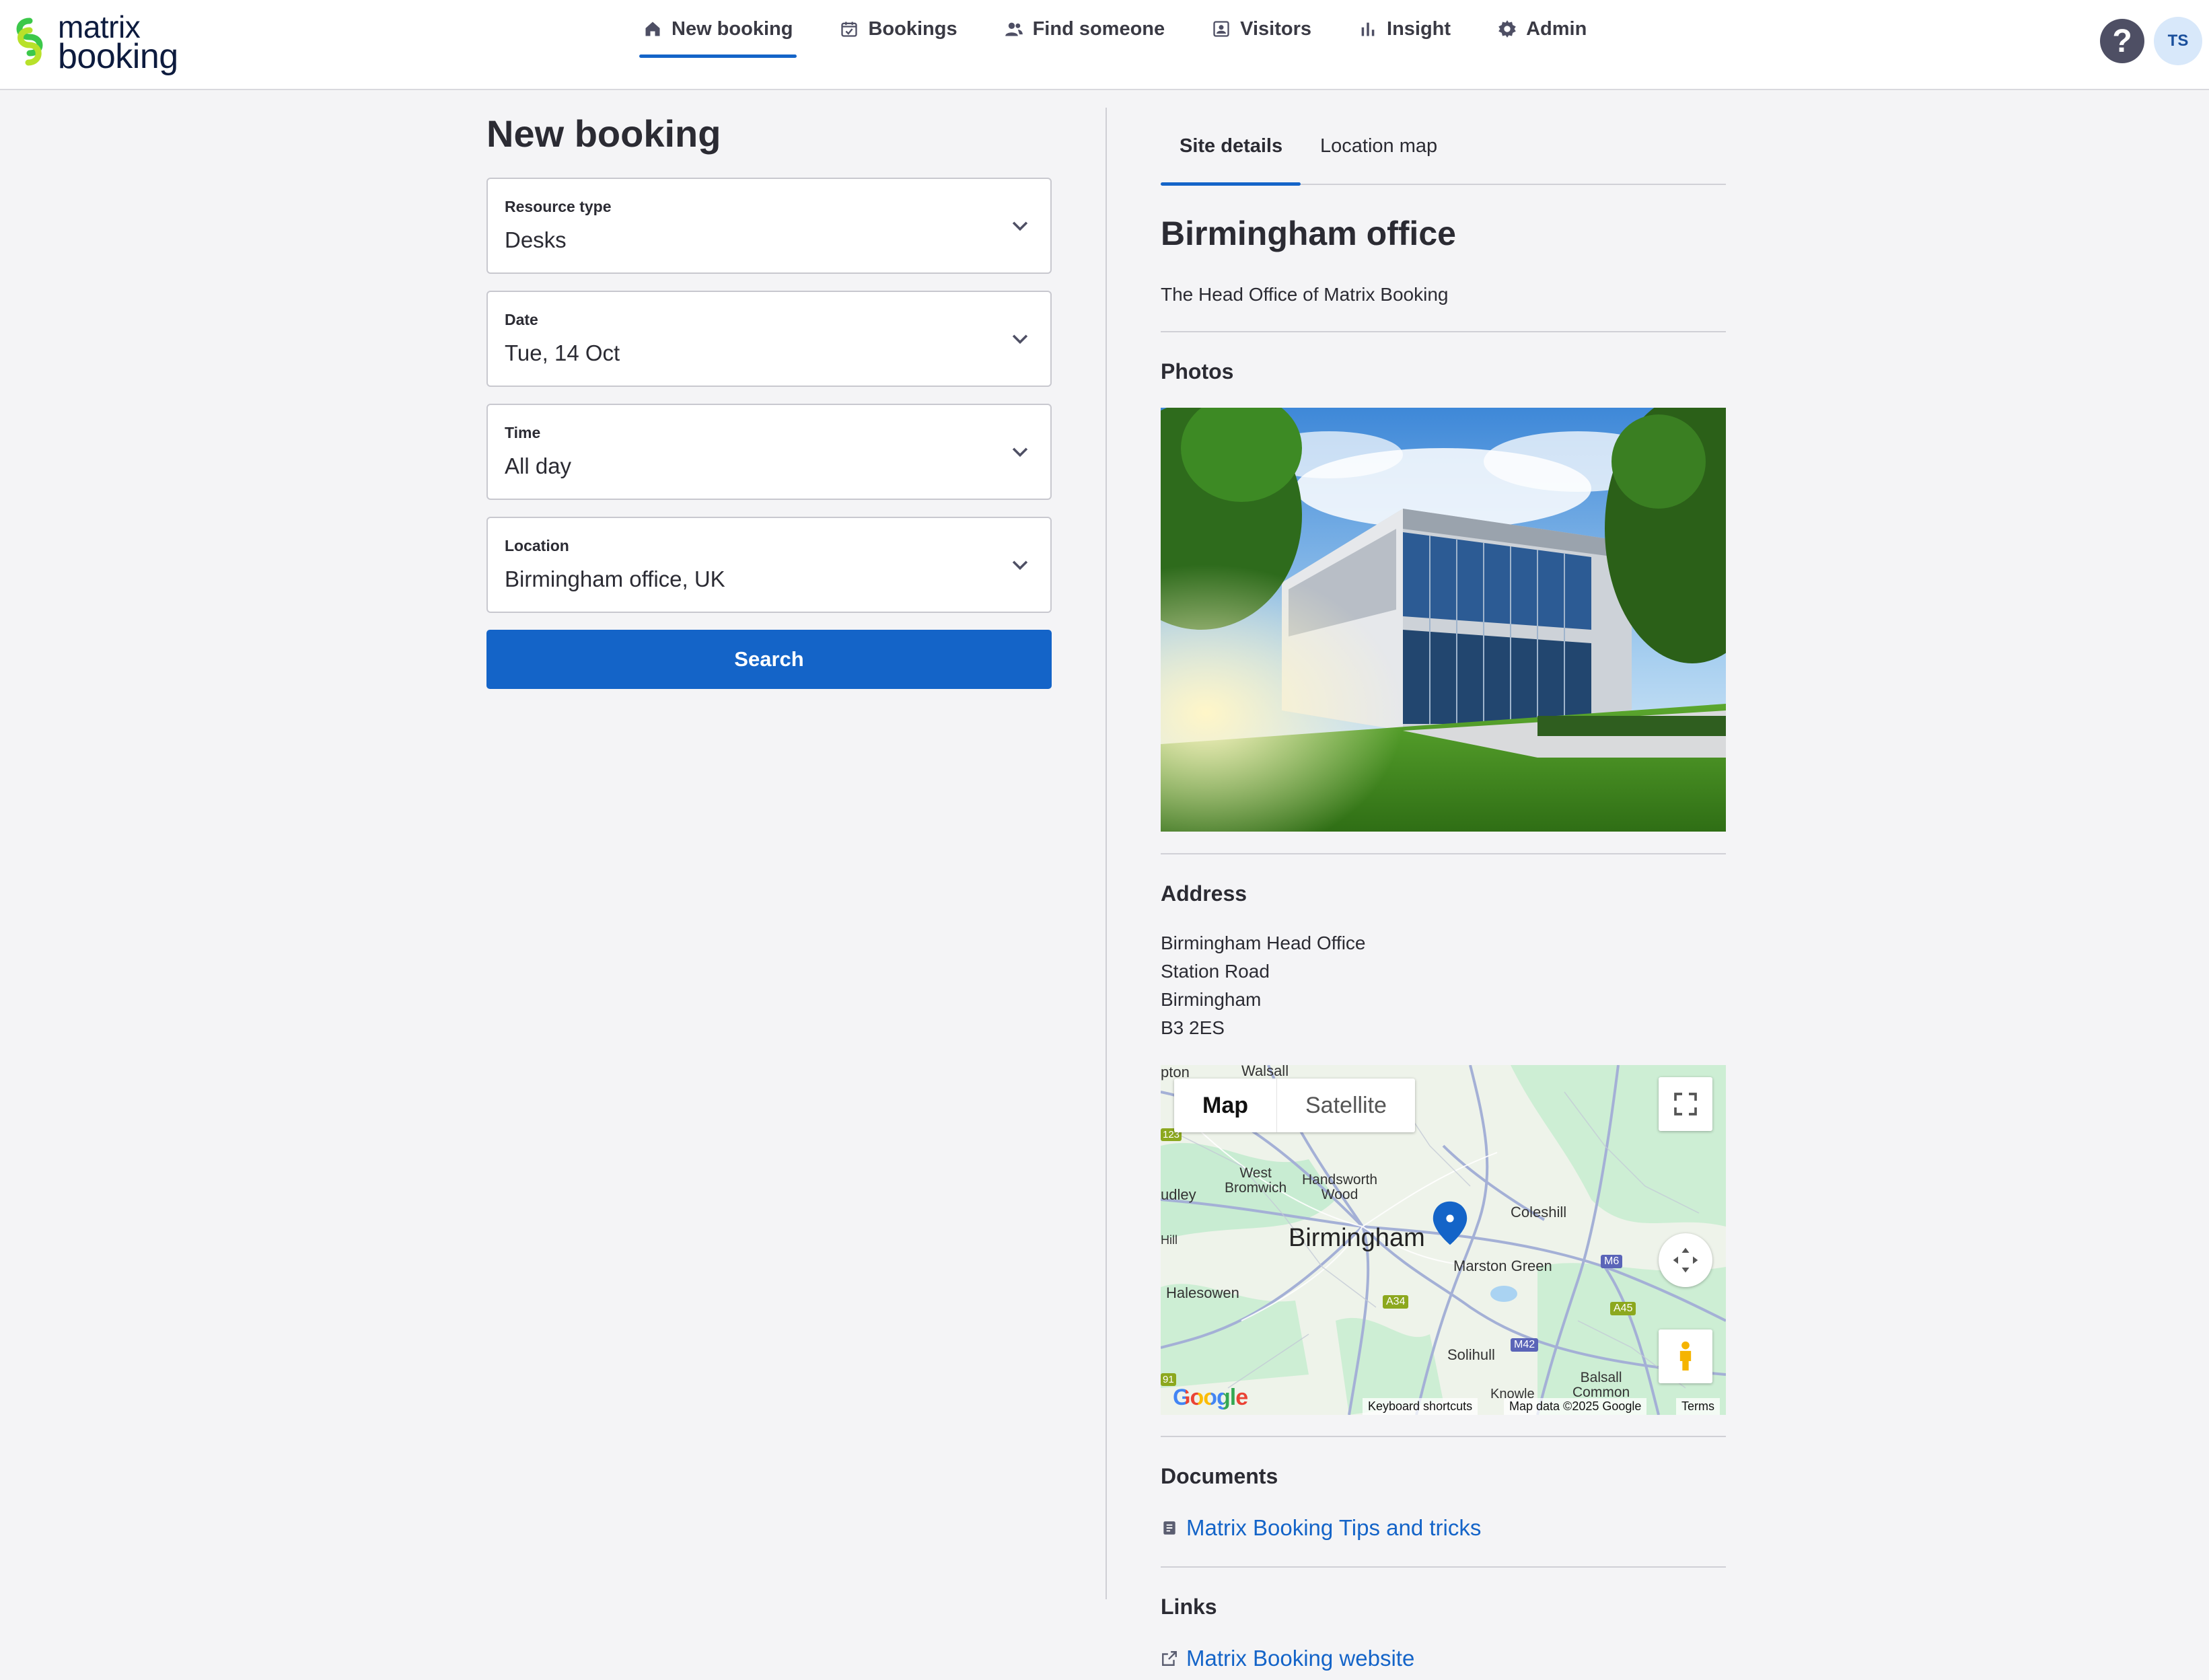  What do you see at coordinates (1305, 294) in the screenshot?
I see `site-description: The Head Office of Matrix Booking` at bounding box center [1305, 294].